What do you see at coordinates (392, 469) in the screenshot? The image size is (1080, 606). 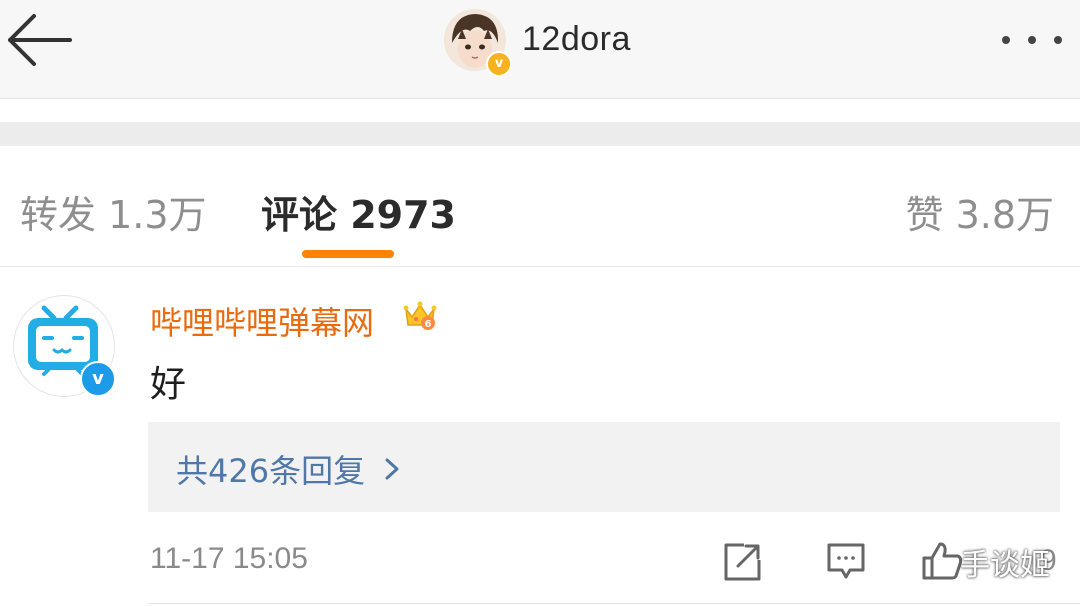 I see `chevron-right-icon` at bounding box center [392, 469].